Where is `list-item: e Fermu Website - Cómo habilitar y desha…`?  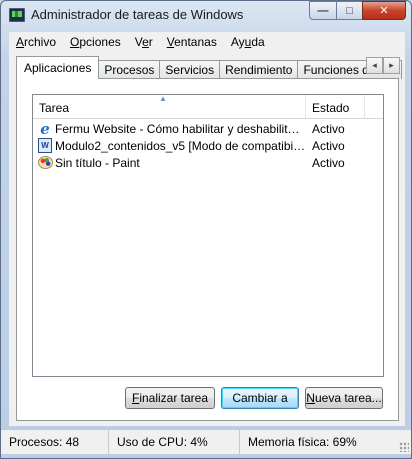 list-item: e Fermu Website - Cómo habilitar y desha… is located at coordinates (208, 128).